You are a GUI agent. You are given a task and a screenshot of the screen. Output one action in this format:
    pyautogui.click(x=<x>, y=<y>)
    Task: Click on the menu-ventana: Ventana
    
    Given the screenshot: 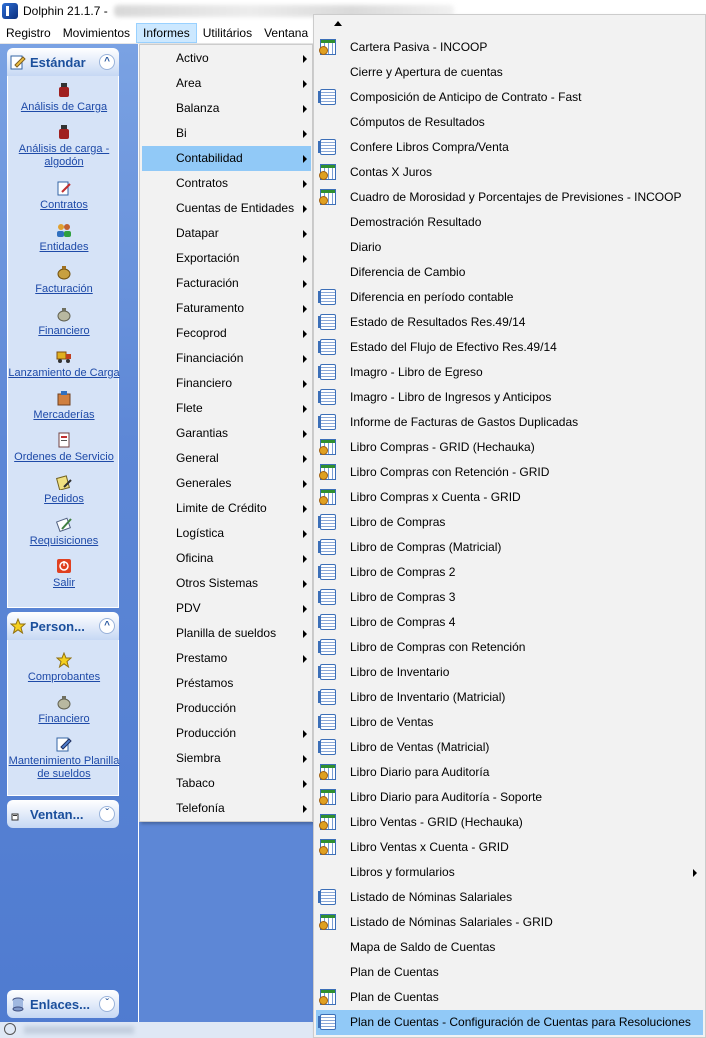 What is the action you would take?
    pyautogui.click(x=286, y=33)
    